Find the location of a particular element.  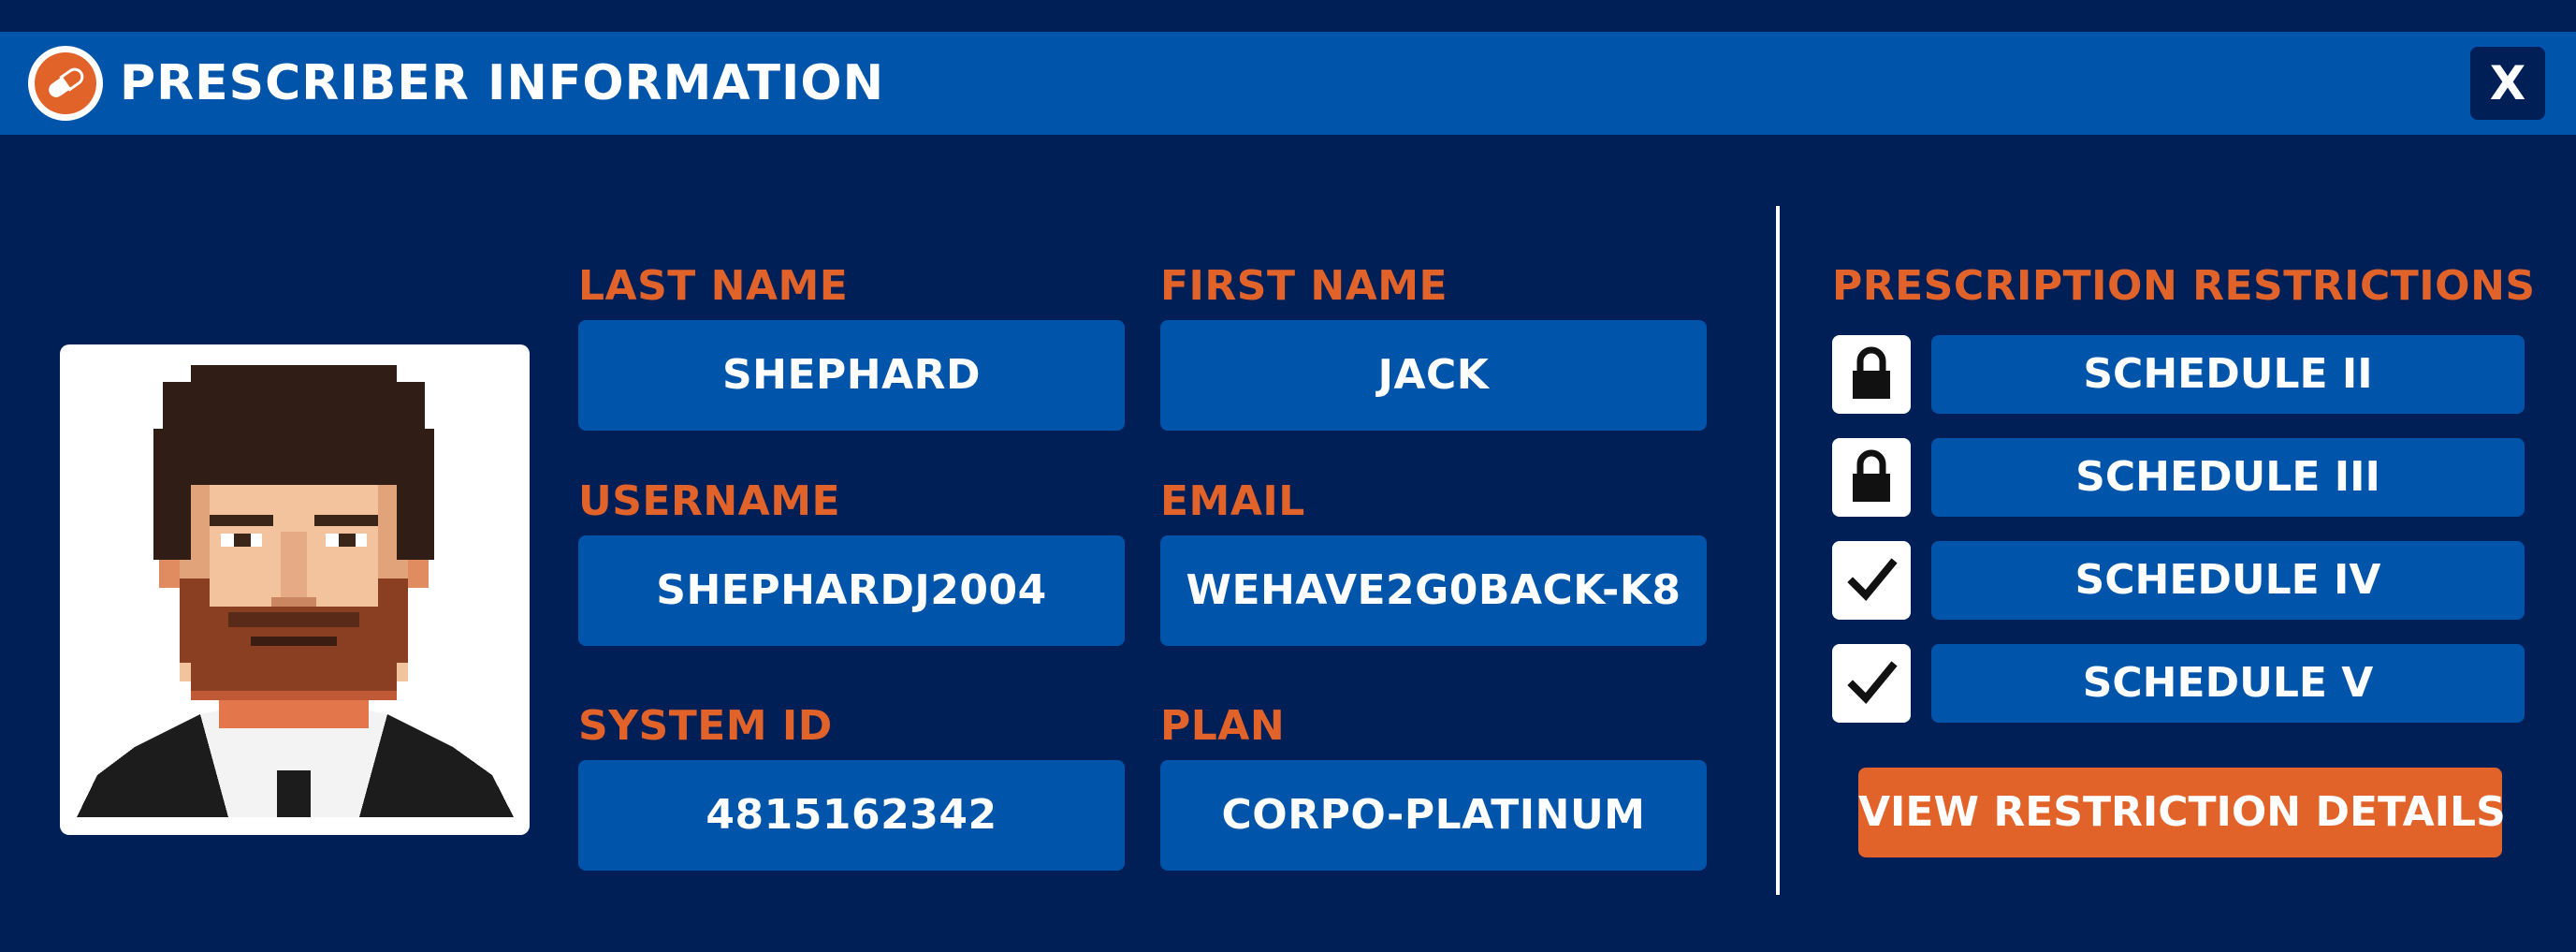

first-name-label: FIRST NAME is located at coordinates (1304, 286).